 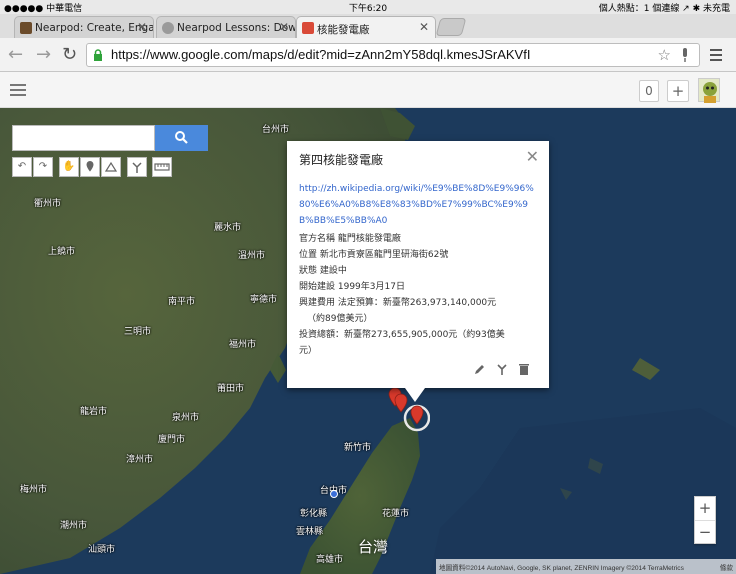 What do you see at coordinates (726, 567) in the screenshot?
I see `terms-link: 條款` at bounding box center [726, 567].